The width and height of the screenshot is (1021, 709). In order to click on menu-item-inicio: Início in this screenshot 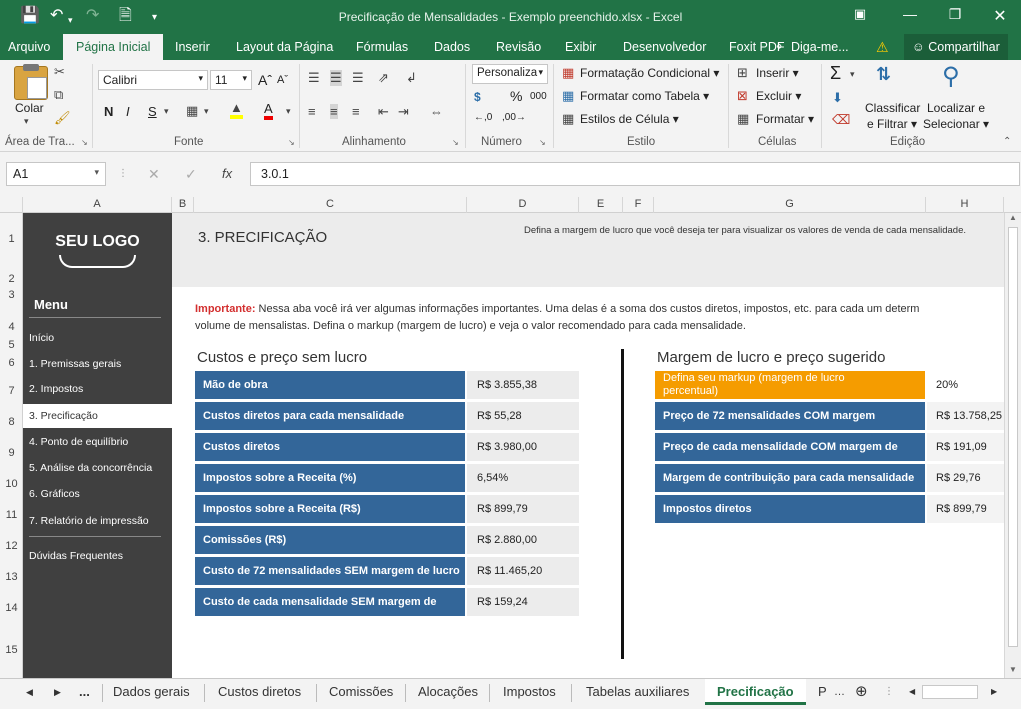, I will do `click(97, 338)`.